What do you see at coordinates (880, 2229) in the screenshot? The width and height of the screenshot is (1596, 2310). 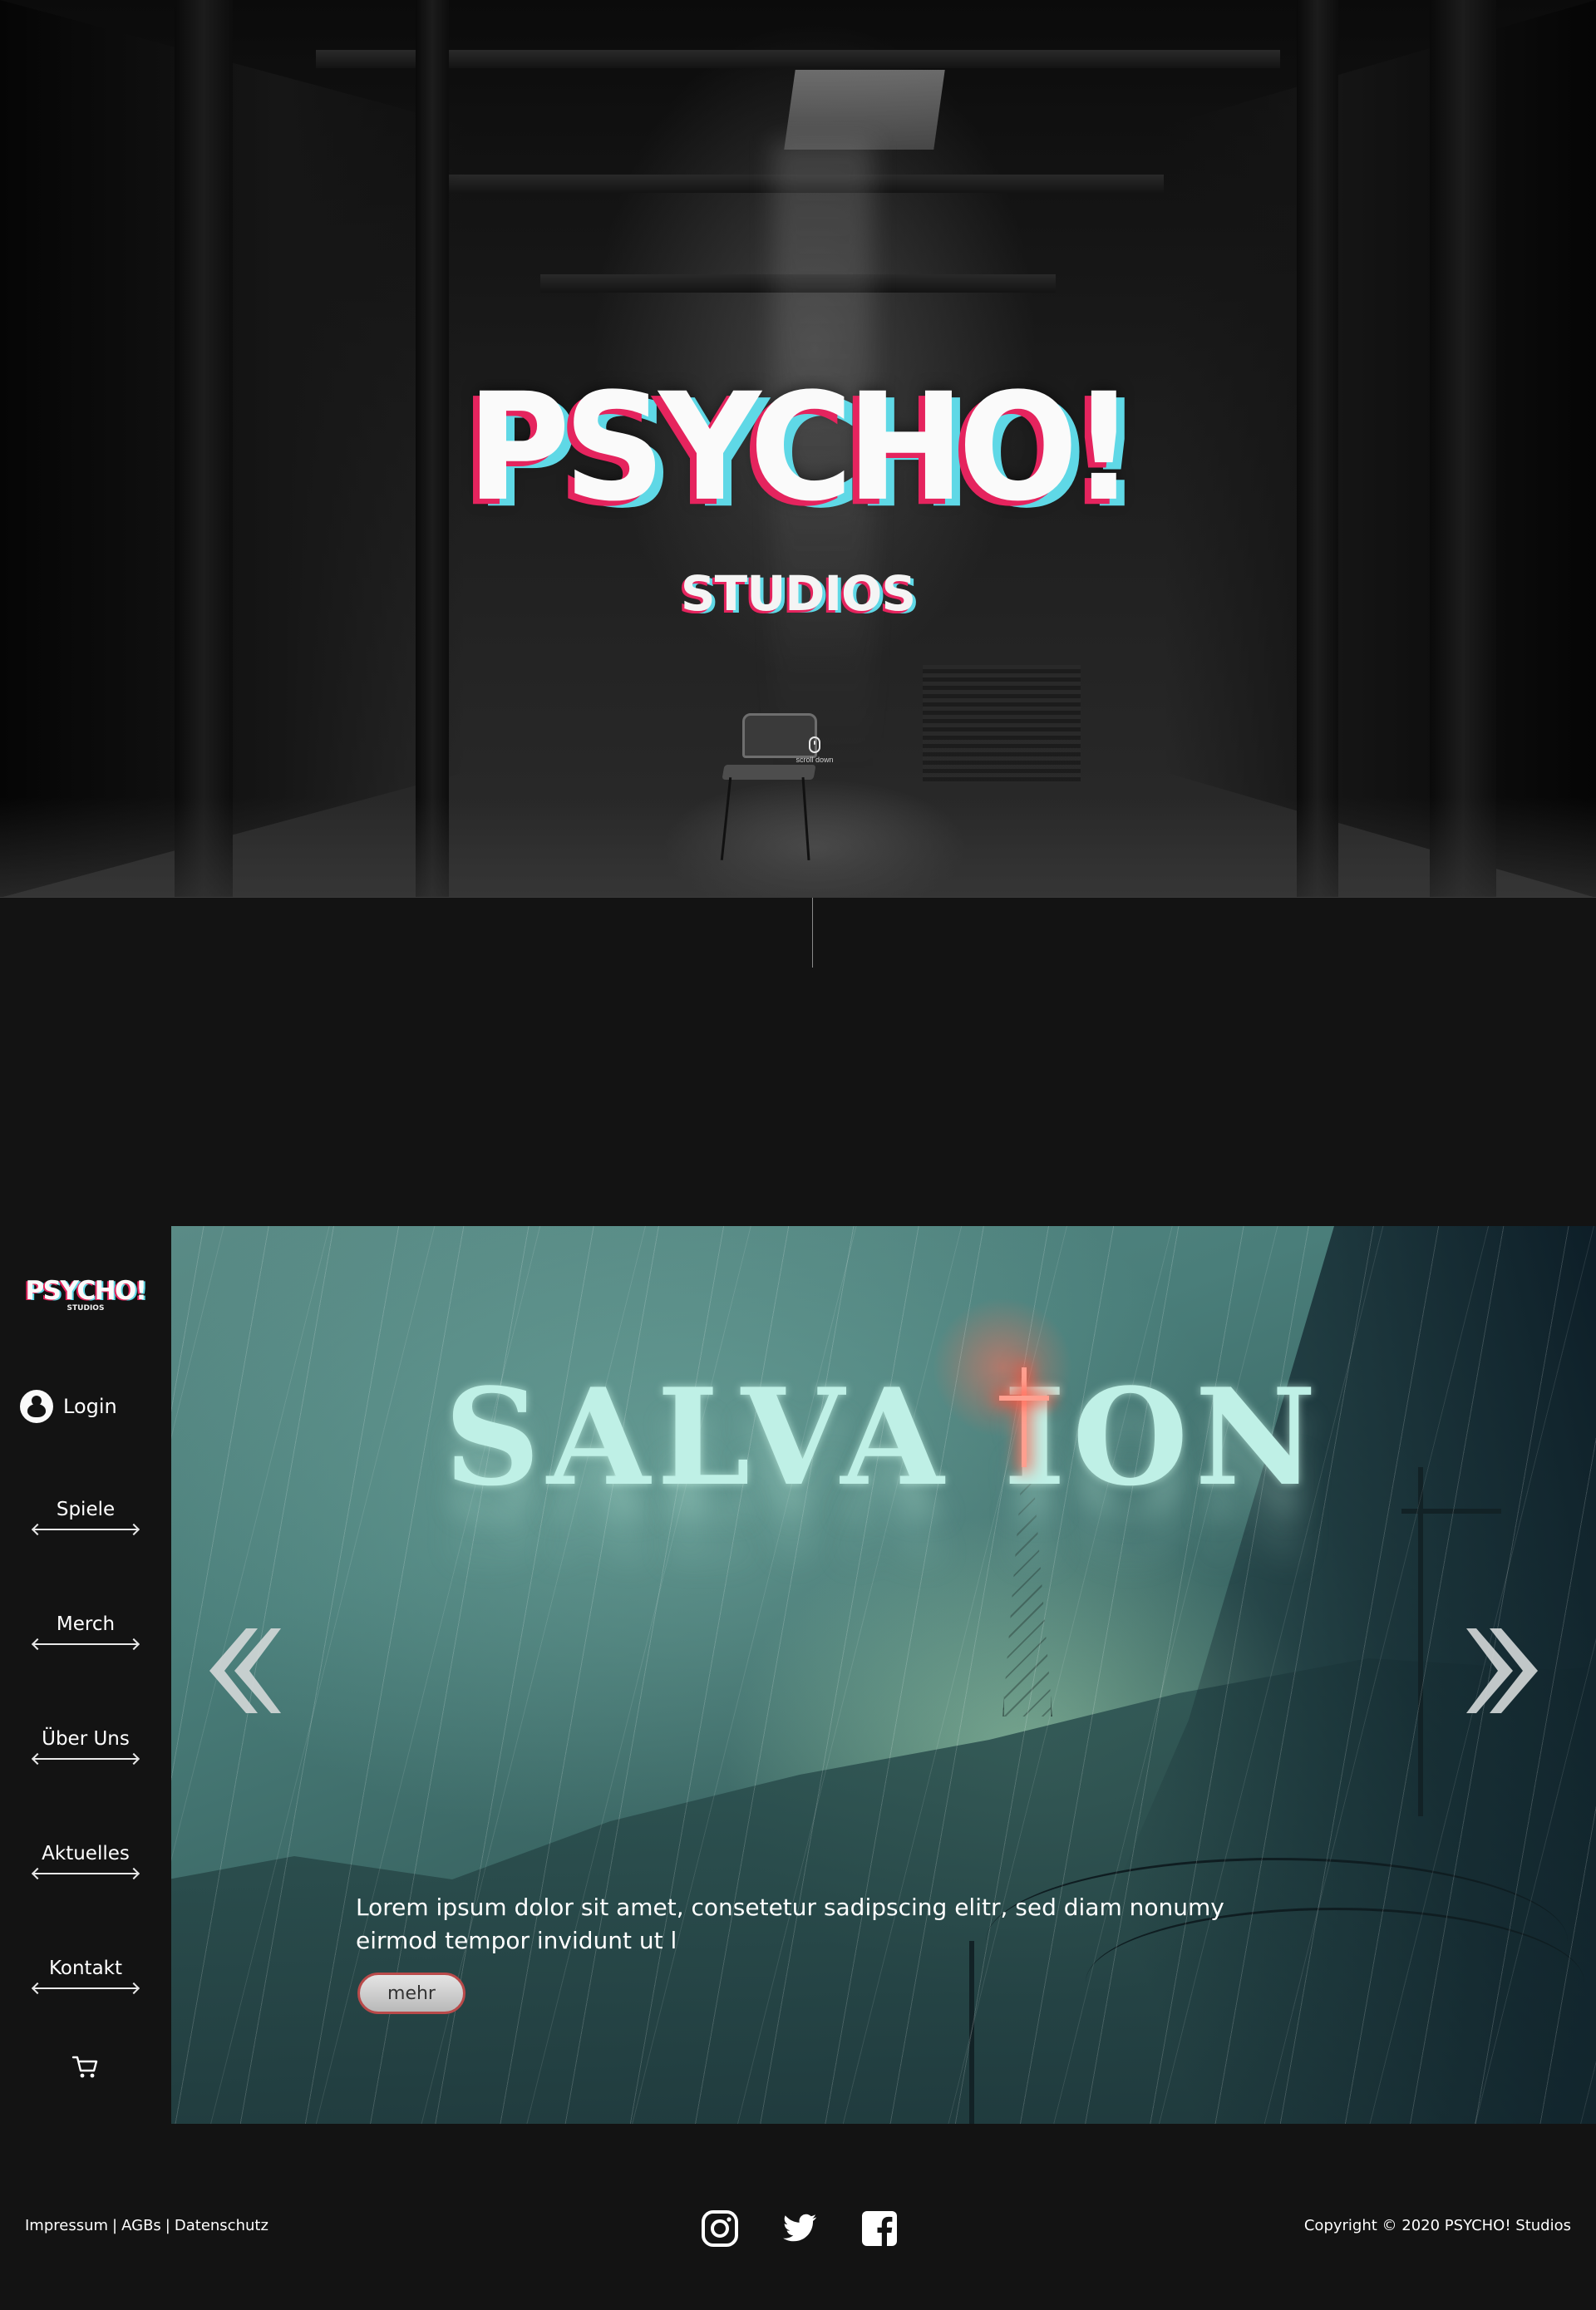 I see `facebook-icon` at bounding box center [880, 2229].